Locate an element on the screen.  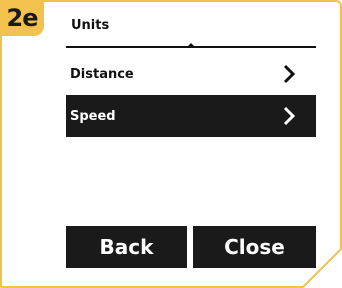
step-badge: 2e is located at coordinates (22, 18).